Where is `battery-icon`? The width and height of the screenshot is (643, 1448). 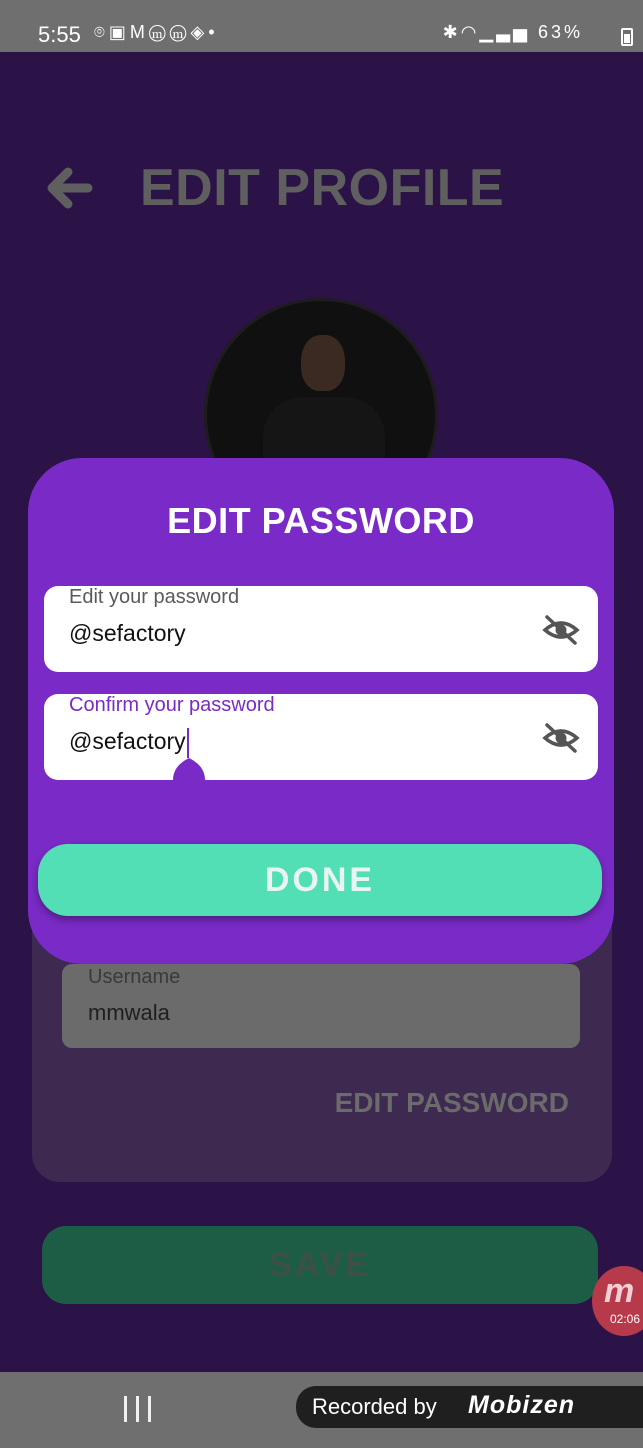 battery-icon is located at coordinates (627, 37).